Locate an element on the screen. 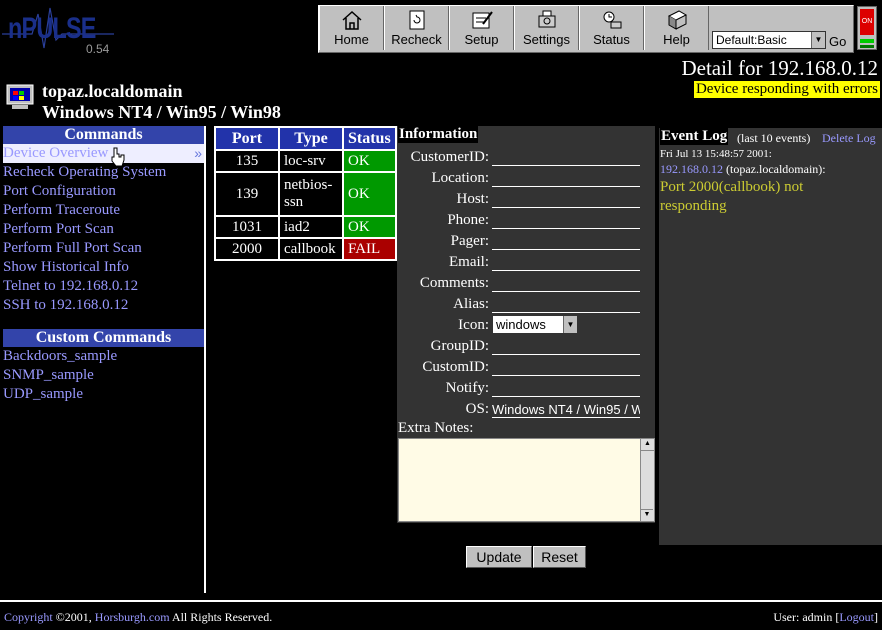  email-row: Email: is located at coordinates (526, 260).